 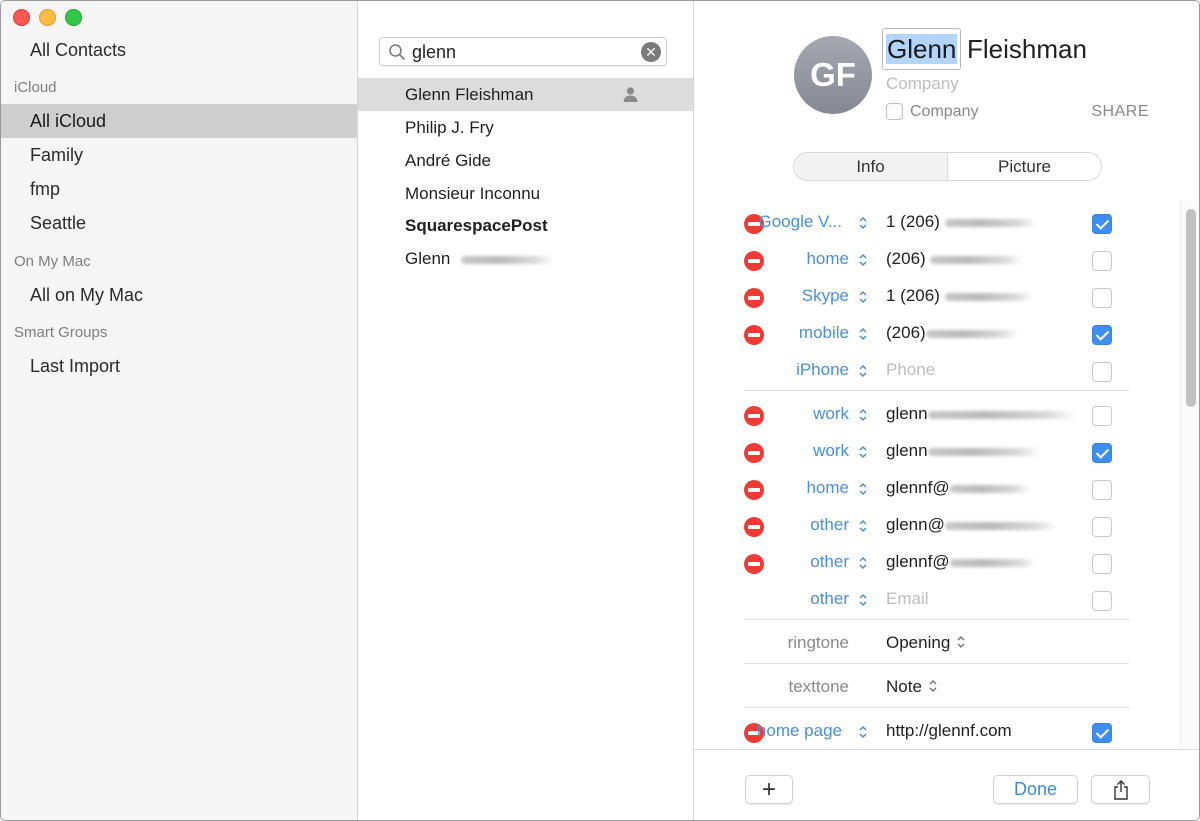 What do you see at coordinates (819, 686) in the screenshot?
I see `texttone-label: texttone` at bounding box center [819, 686].